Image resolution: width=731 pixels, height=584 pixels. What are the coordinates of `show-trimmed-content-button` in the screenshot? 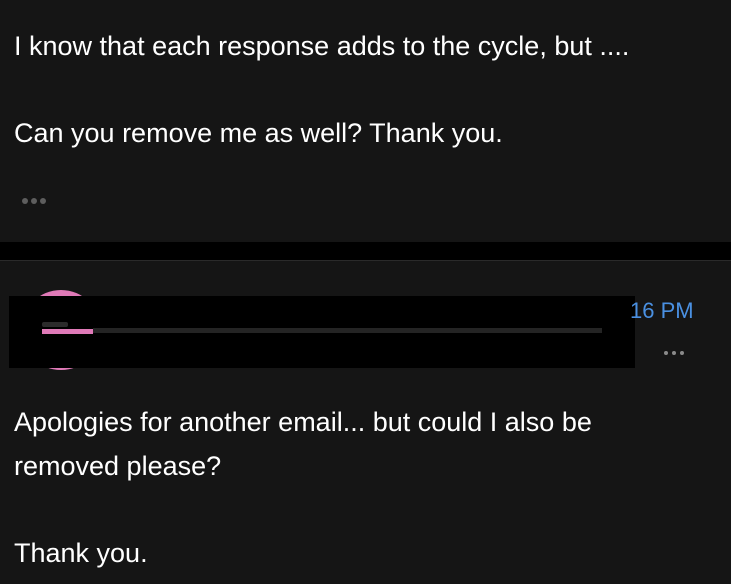 It's located at (34, 201).